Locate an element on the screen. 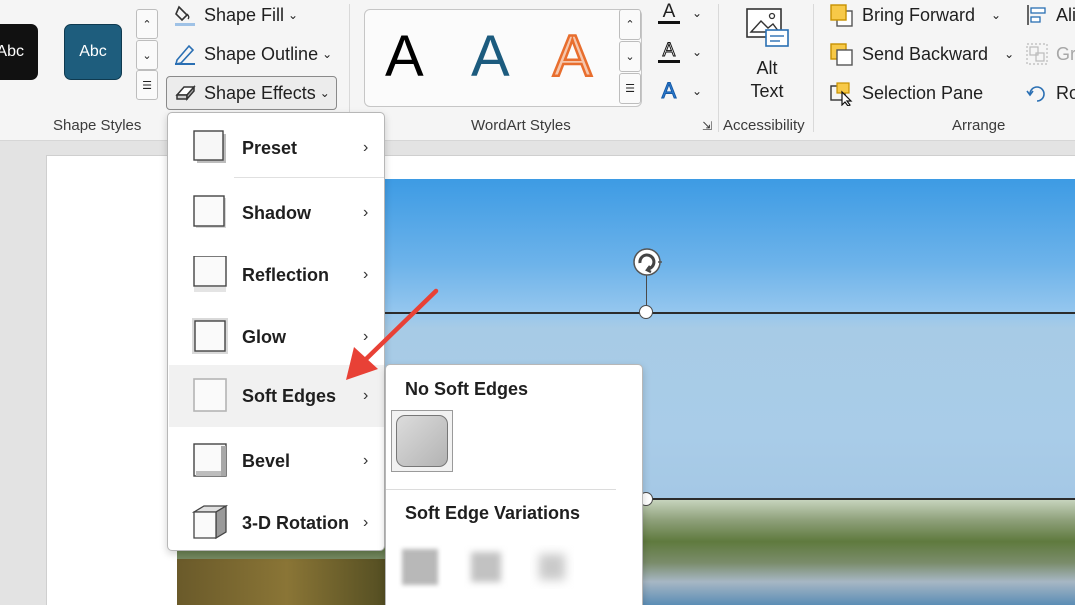  group-objects-icon is located at coordinates (1037, 54).